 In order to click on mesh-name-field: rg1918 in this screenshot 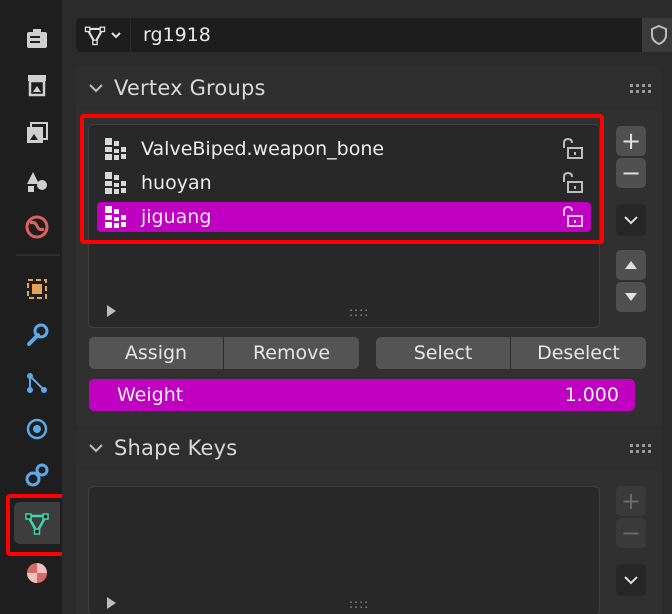, I will do `click(386, 35)`.